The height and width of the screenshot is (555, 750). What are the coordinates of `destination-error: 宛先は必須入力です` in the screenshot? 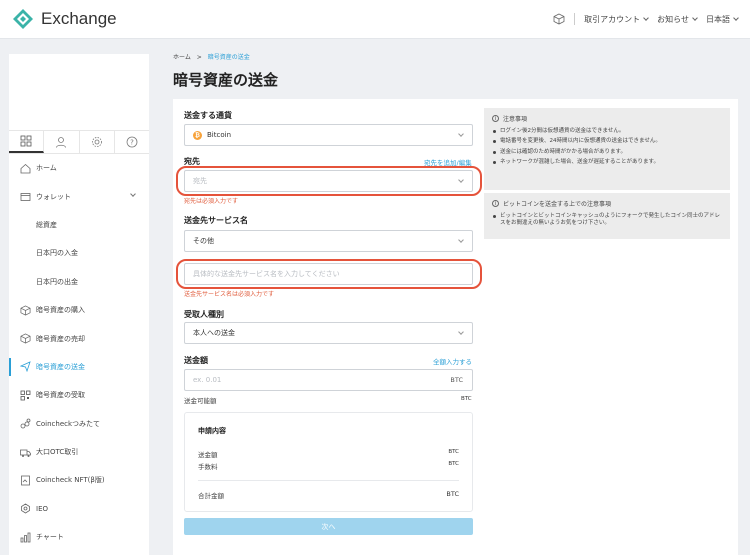 It's located at (211, 201).